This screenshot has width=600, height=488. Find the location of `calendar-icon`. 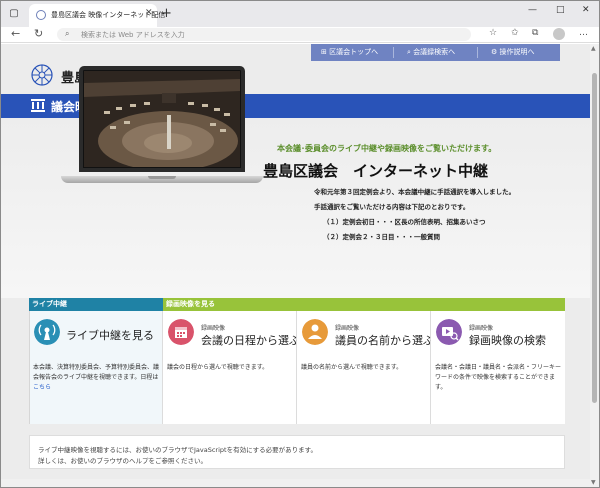

calendar-icon is located at coordinates (181, 332).